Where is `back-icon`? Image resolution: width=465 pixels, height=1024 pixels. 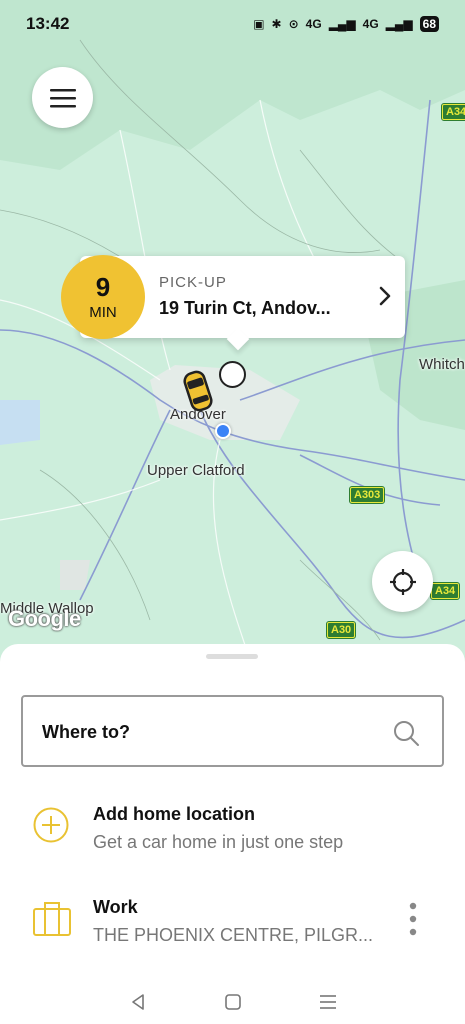 back-icon is located at coordinates (138, 1002).